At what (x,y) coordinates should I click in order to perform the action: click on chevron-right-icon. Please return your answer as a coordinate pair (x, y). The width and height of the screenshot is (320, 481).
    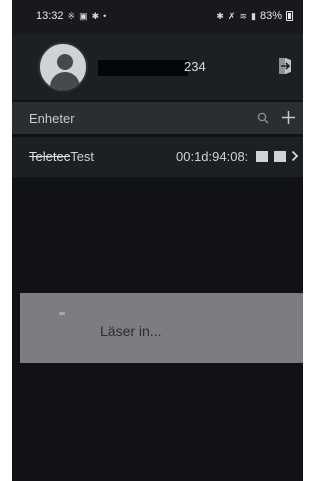
    Looking at the image, I should click on (295, 156).